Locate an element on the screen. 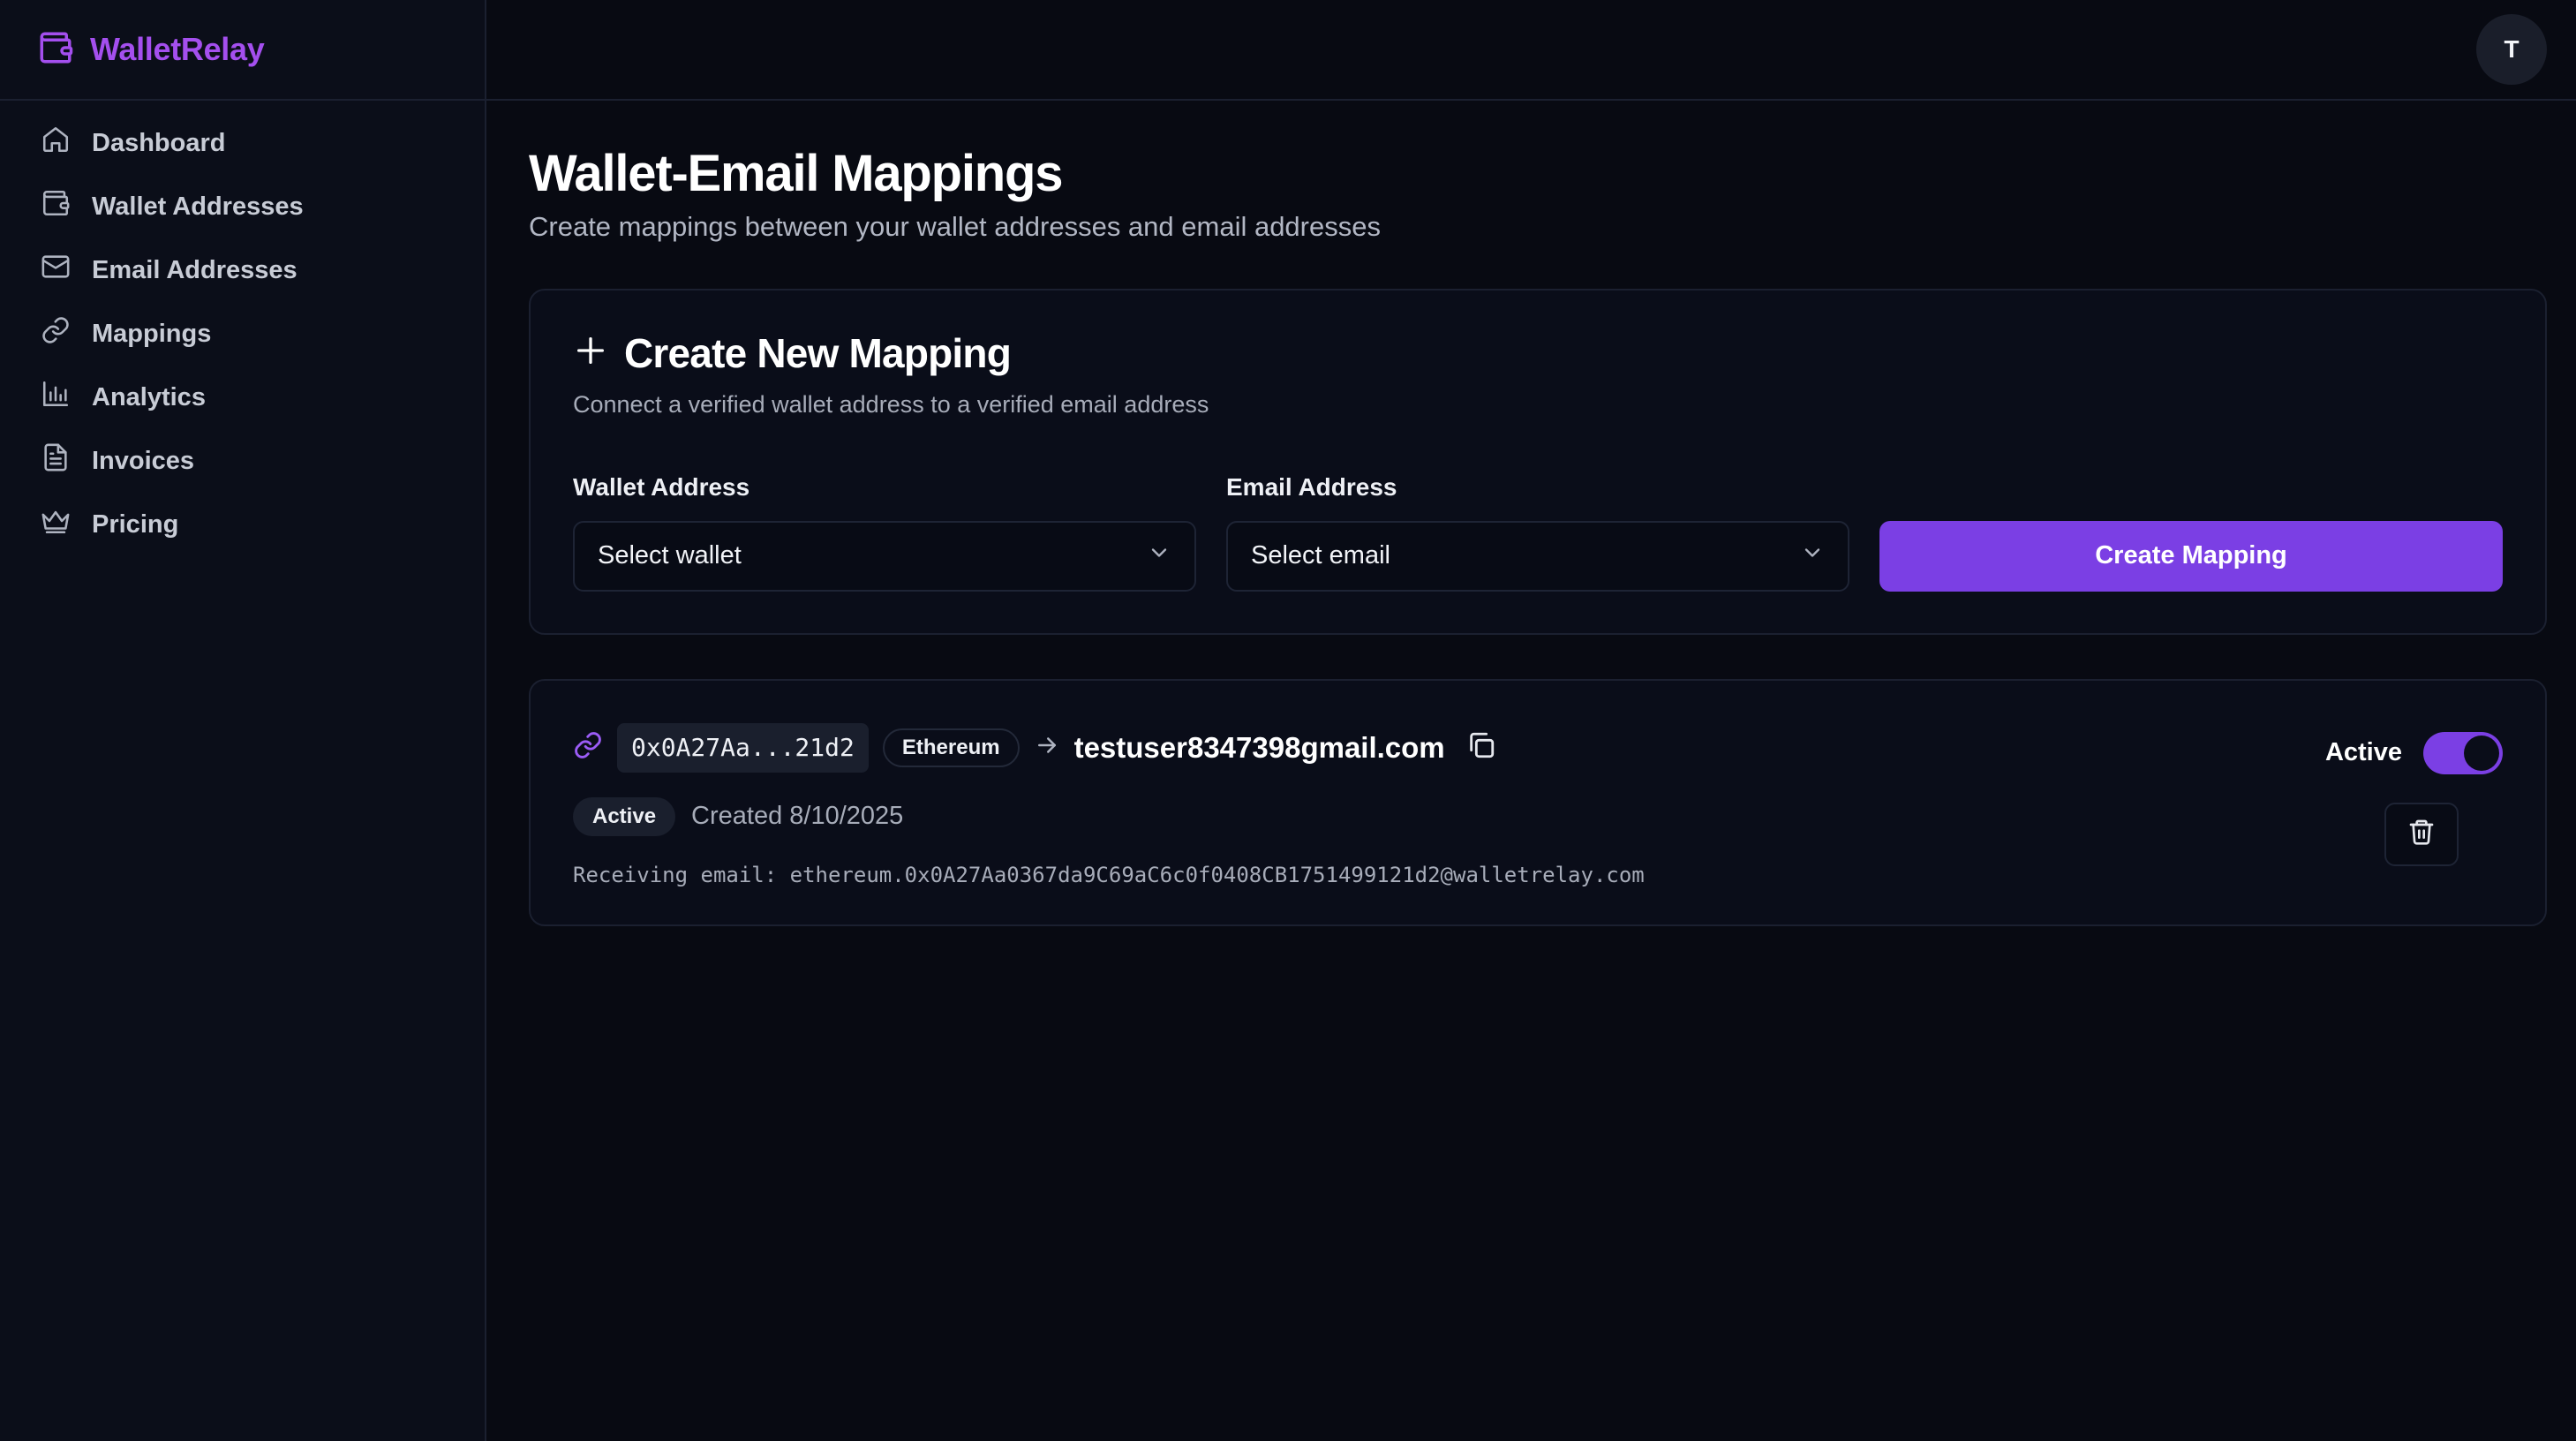 The image size is (2576, 1441). sidebar-item-email-addresses: Email Addresses is located at coordinates (243, 270).